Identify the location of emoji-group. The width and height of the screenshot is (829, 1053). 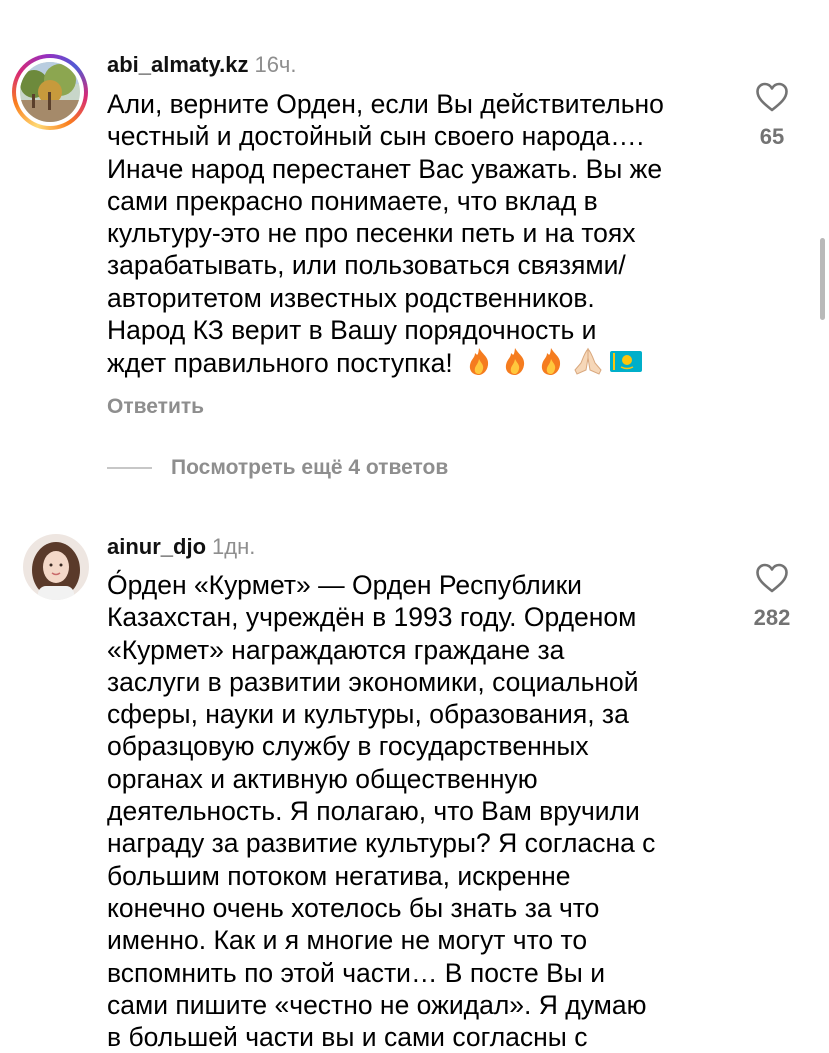
(555, 364).